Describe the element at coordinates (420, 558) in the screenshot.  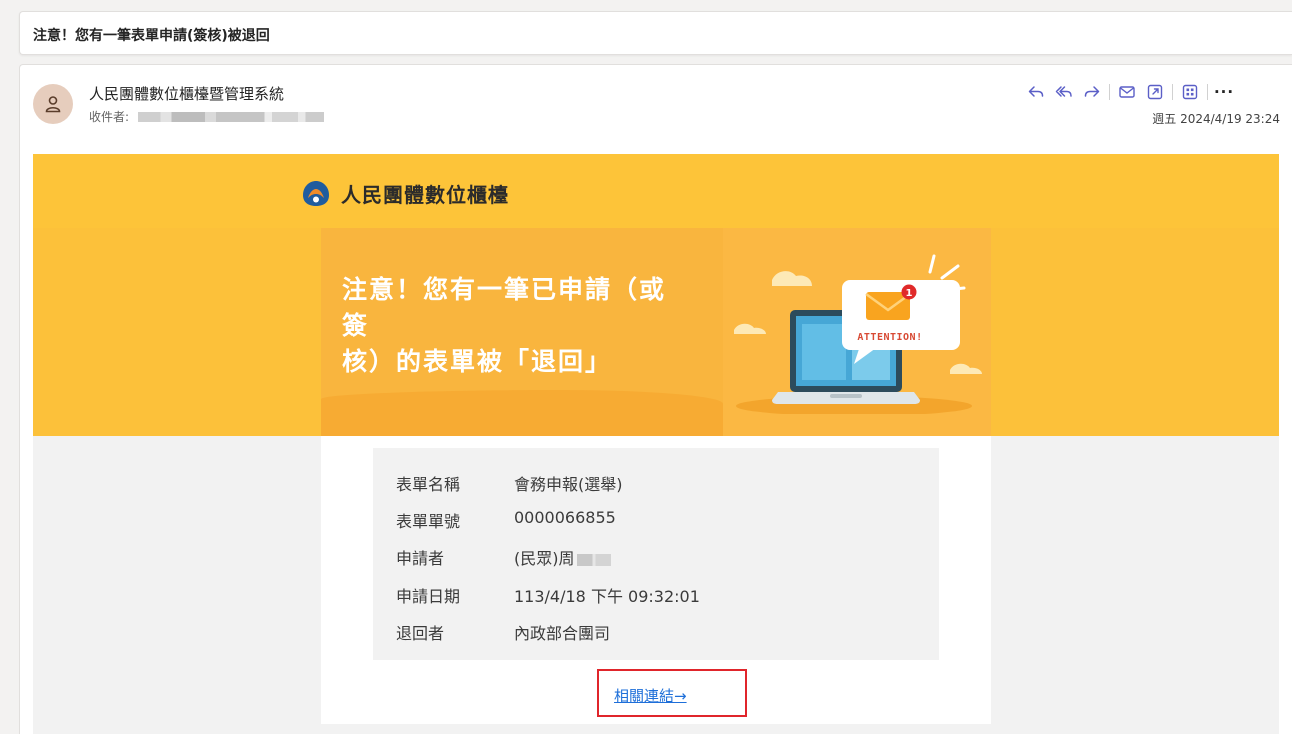
I see `field-label-applicant: 申請者` at that location.